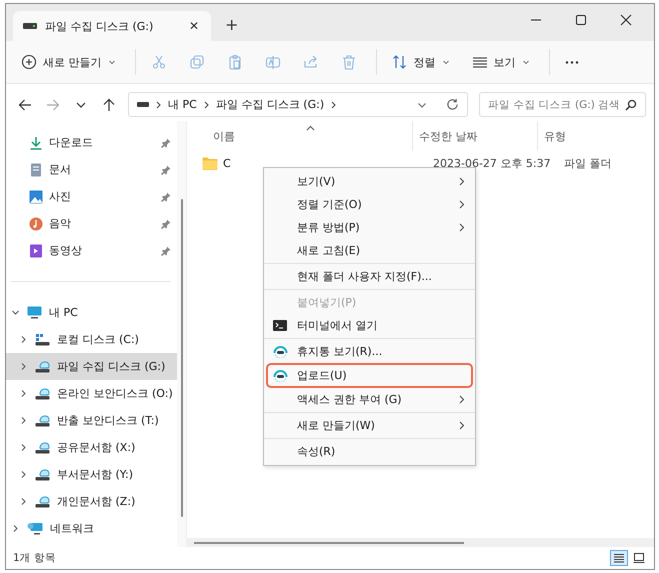 The width and height of the screenshot is (659, 573). I want to click on up-arrow-icon, so click(109, 105).